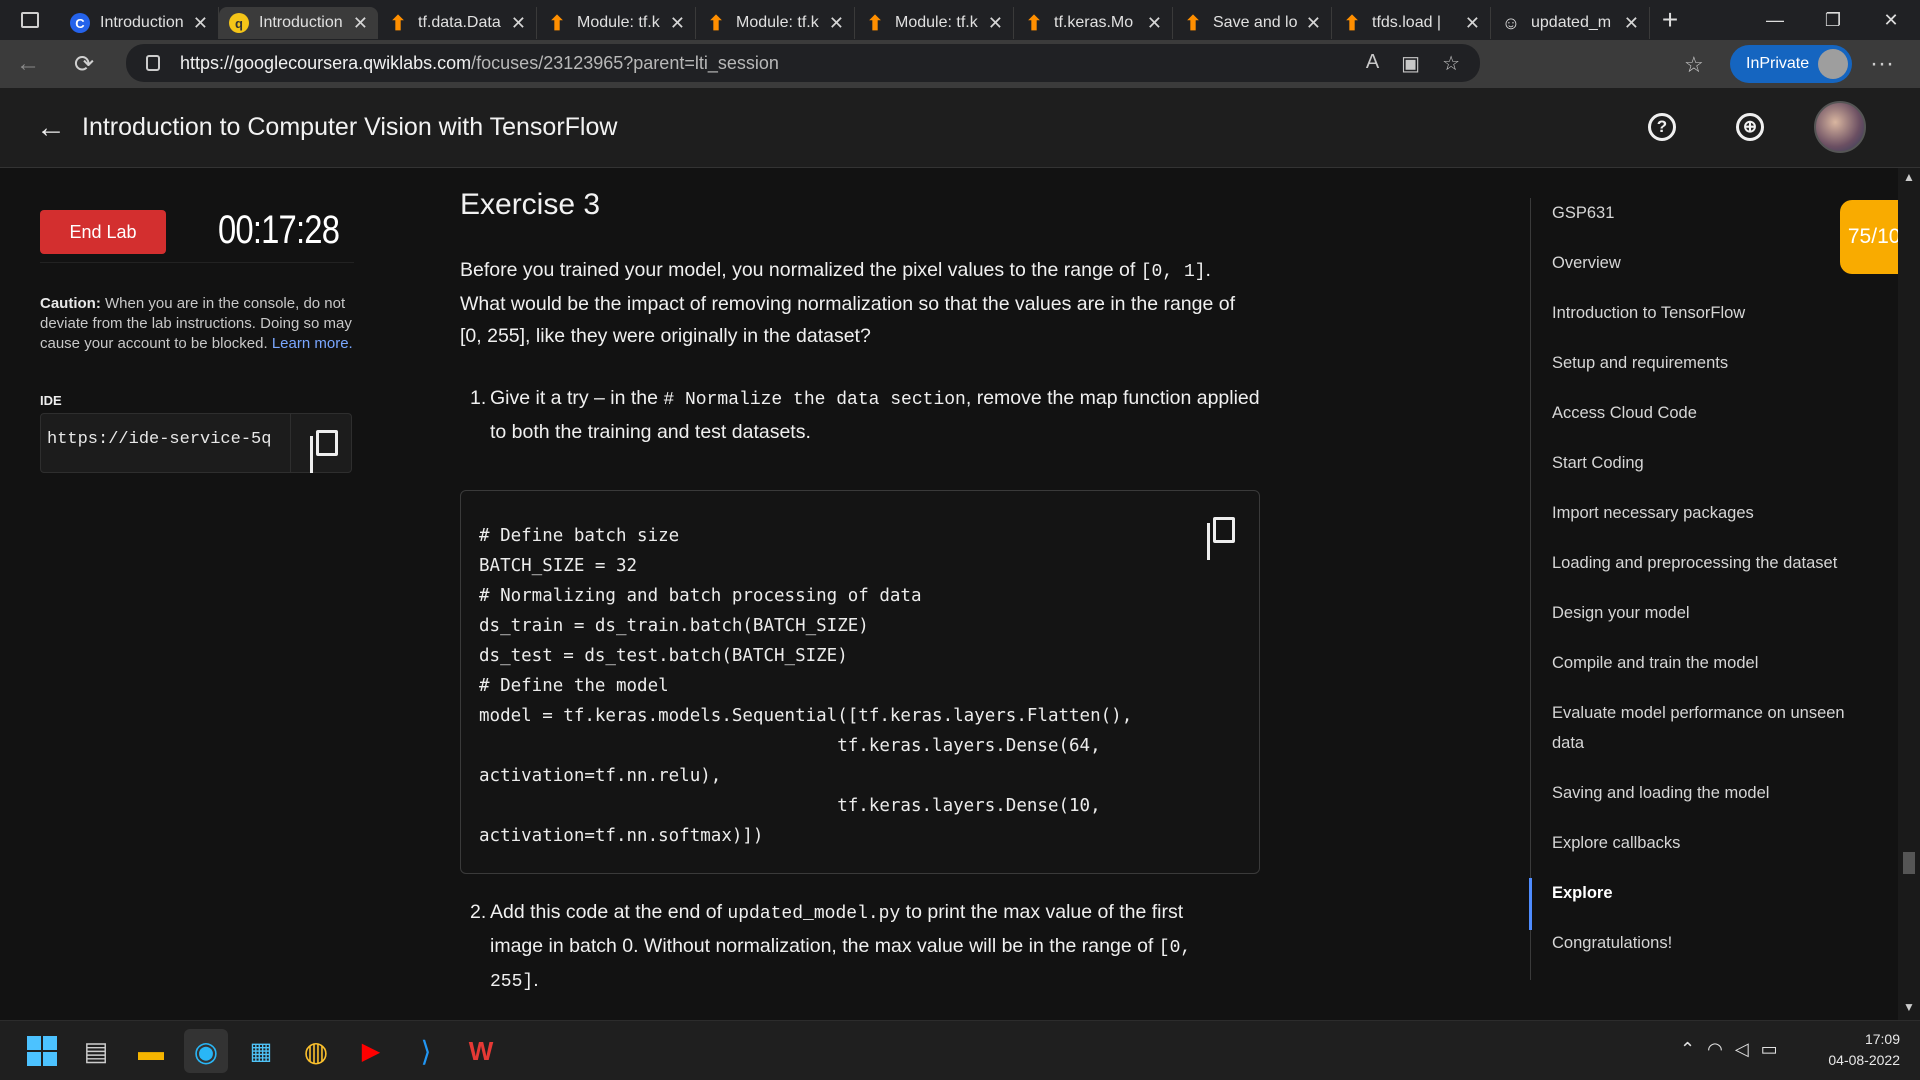  What do you see at coordinates (1909, 179) in the screenshot?
I see `scroll-up-icon: ▲` at bounding box center [1909, 179].